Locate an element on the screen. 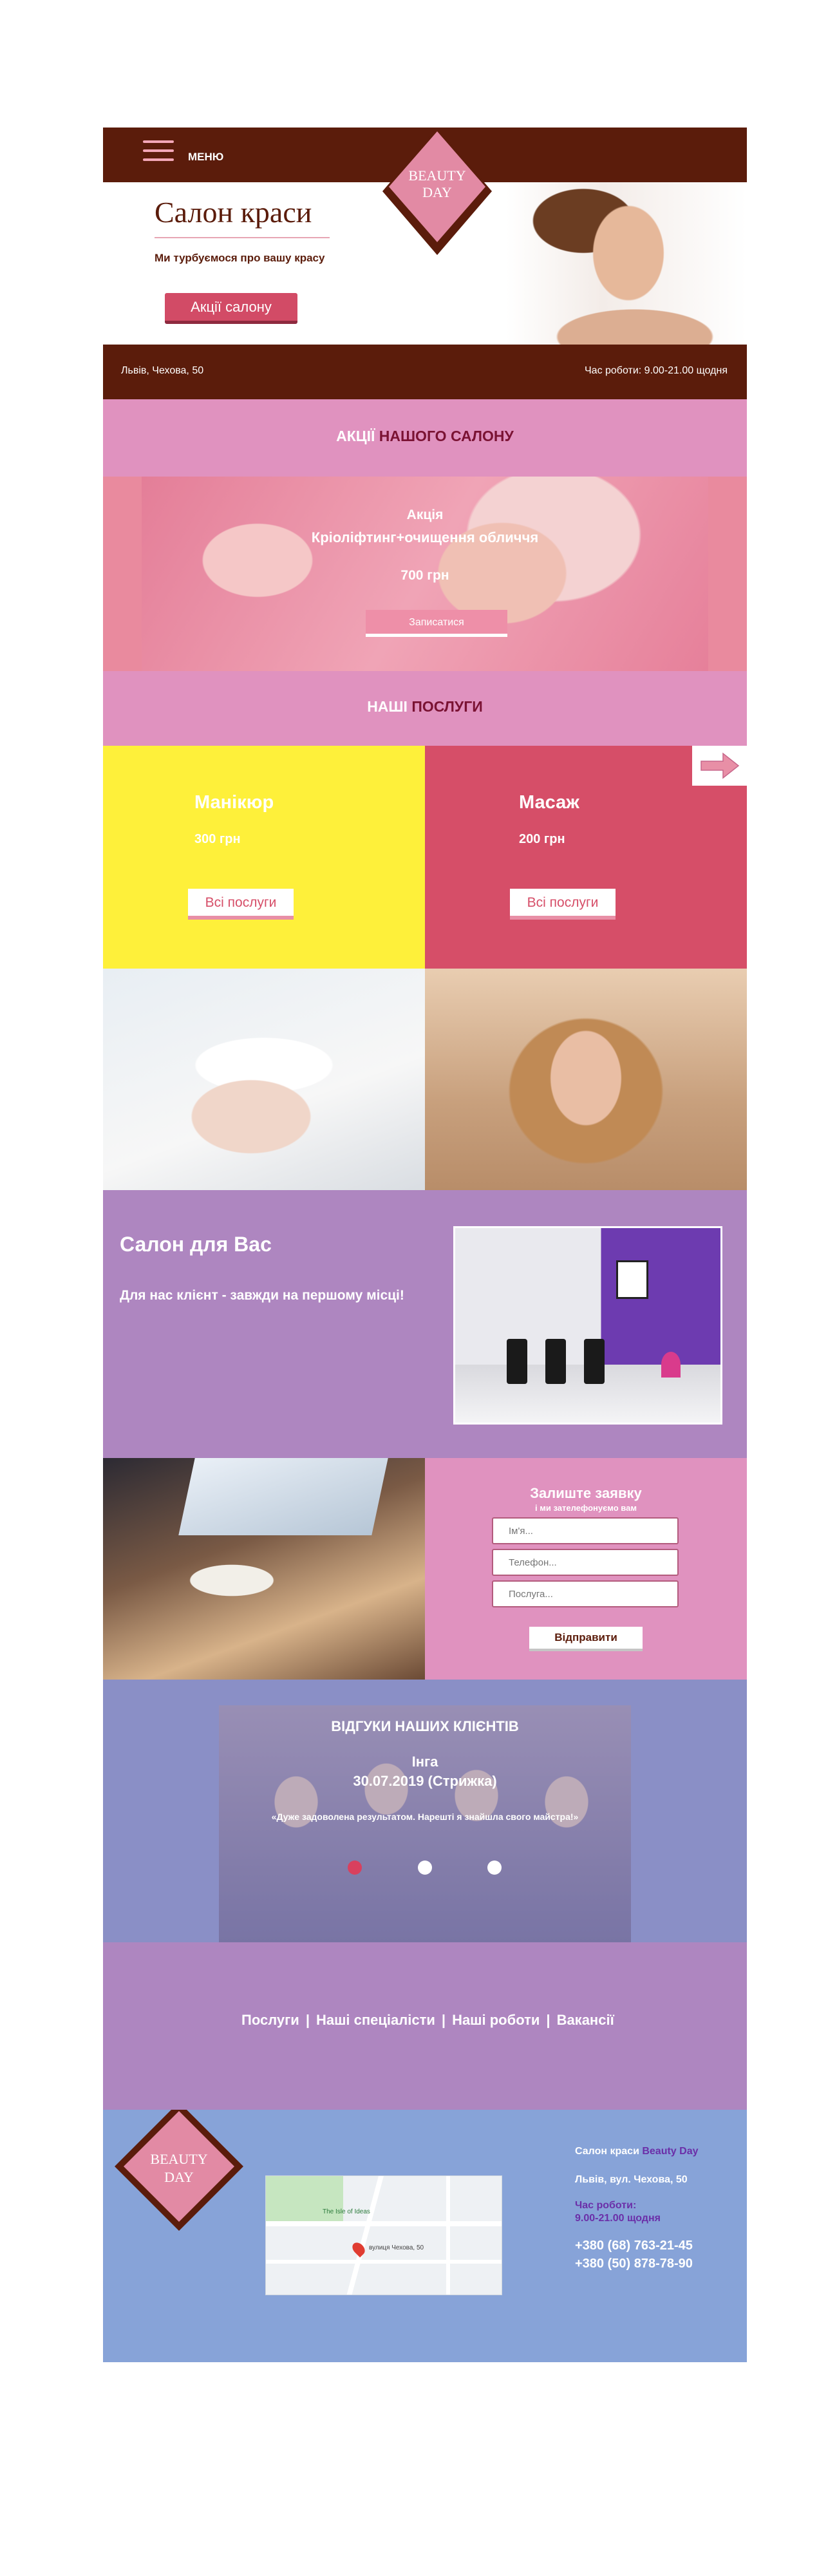 This screenshot has height=2576, width=837. phone-input is located at coordinates (585, 1562).